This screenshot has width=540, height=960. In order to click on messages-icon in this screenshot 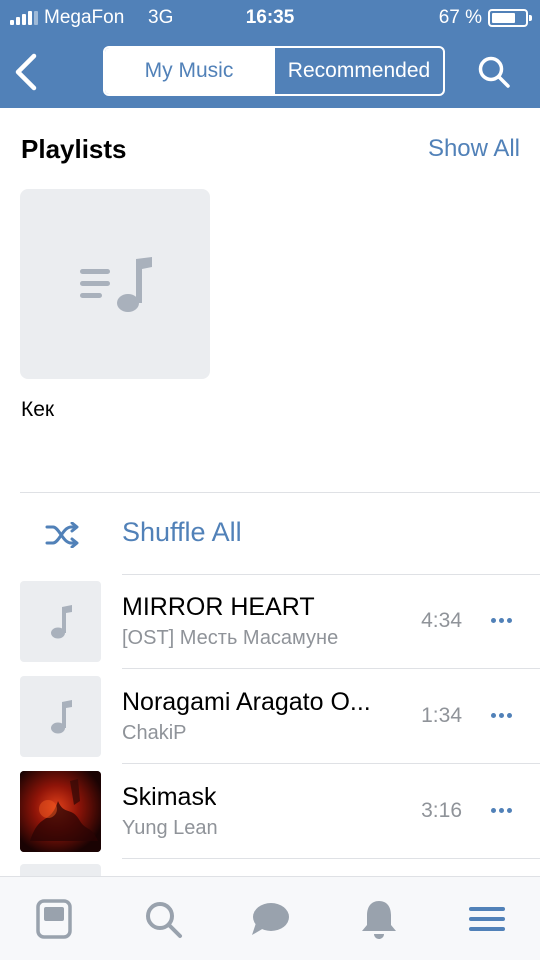, I will do `click(270, 919)`.